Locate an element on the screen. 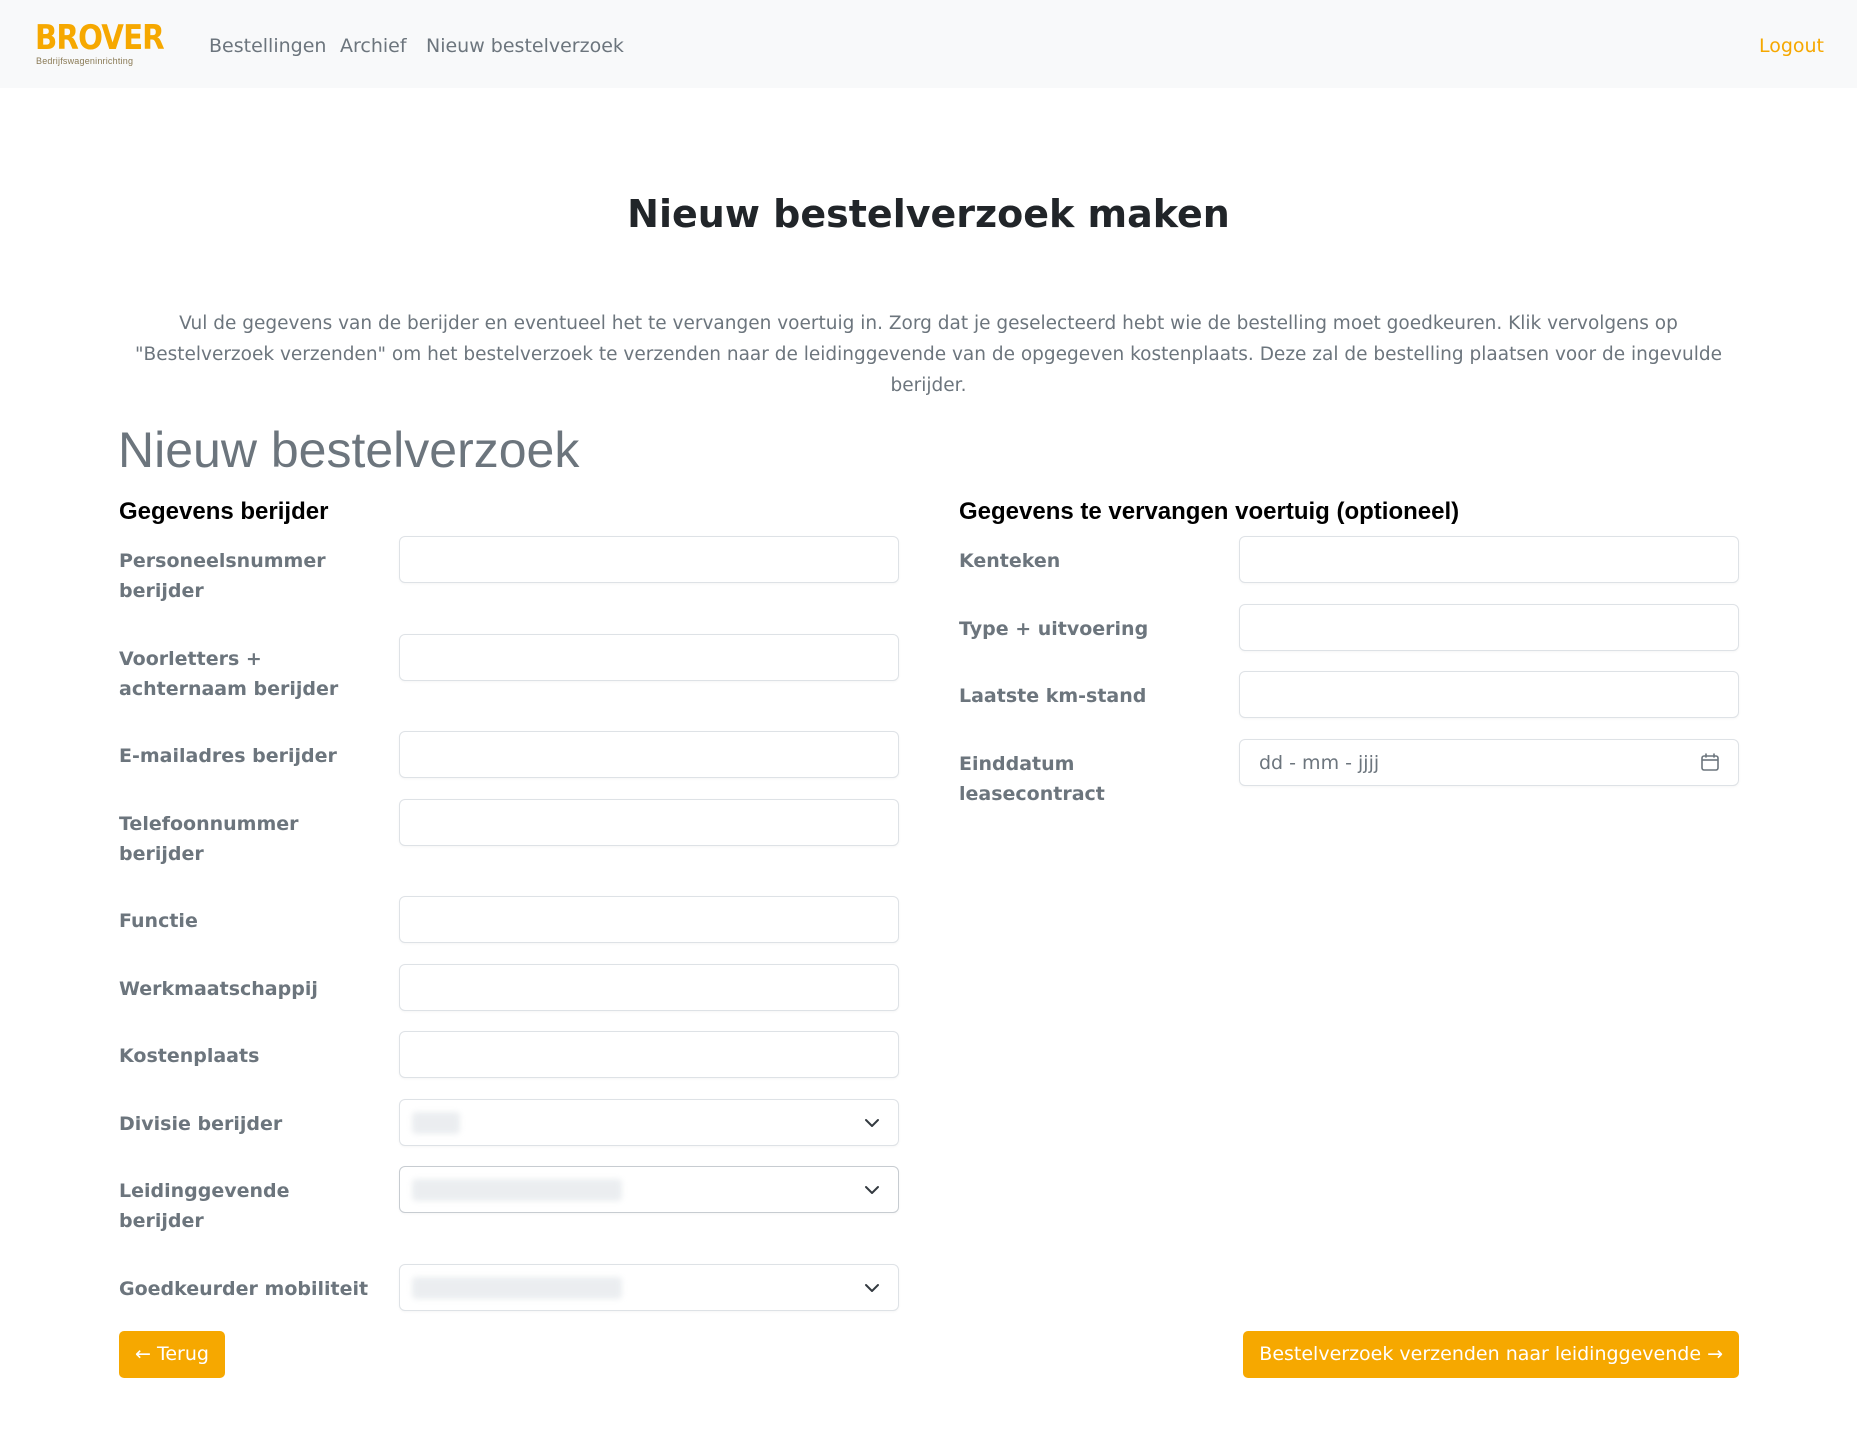 The height and width of the screenshot is (1452, 1857). label-einddatum-lease: Einddatum leasecontract is located at coordinates (1032, 779).